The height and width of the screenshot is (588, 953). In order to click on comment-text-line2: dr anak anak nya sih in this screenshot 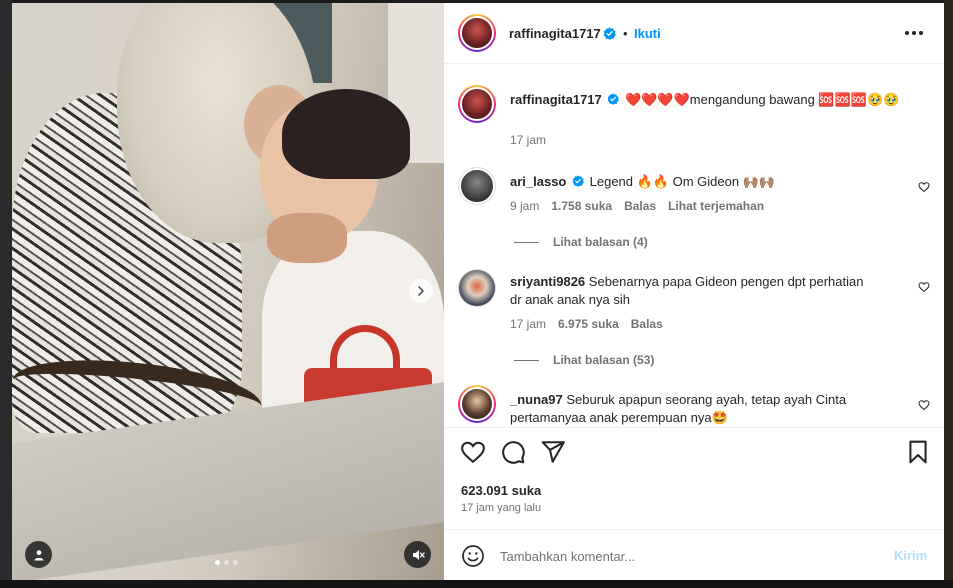, I will do `click(570, 299)`.